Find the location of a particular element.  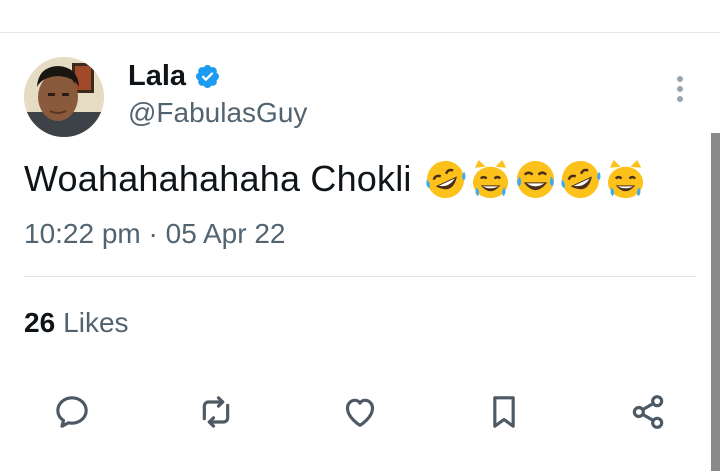

like-icon is located at coordinates (360, 412).